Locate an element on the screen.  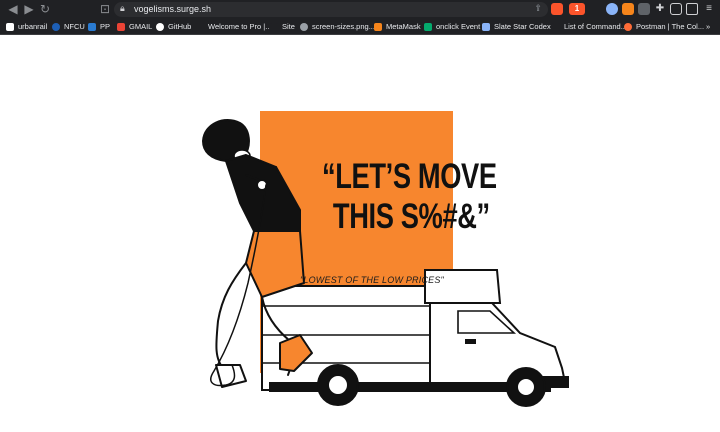
bookmark-label: urbanrail is located at coordinates (33, 26).